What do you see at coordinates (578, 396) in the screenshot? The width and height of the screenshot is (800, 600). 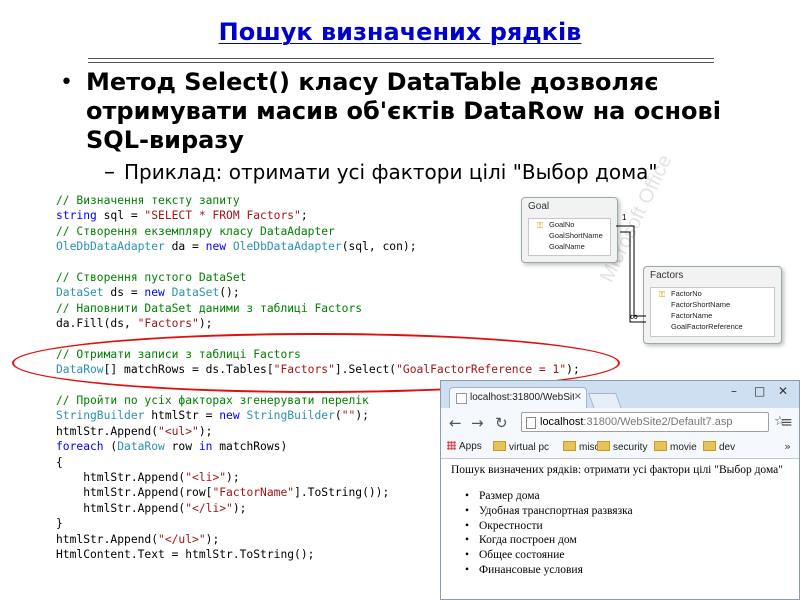 I see `tab-close-icon: ×` at bounding box center [578, 396].